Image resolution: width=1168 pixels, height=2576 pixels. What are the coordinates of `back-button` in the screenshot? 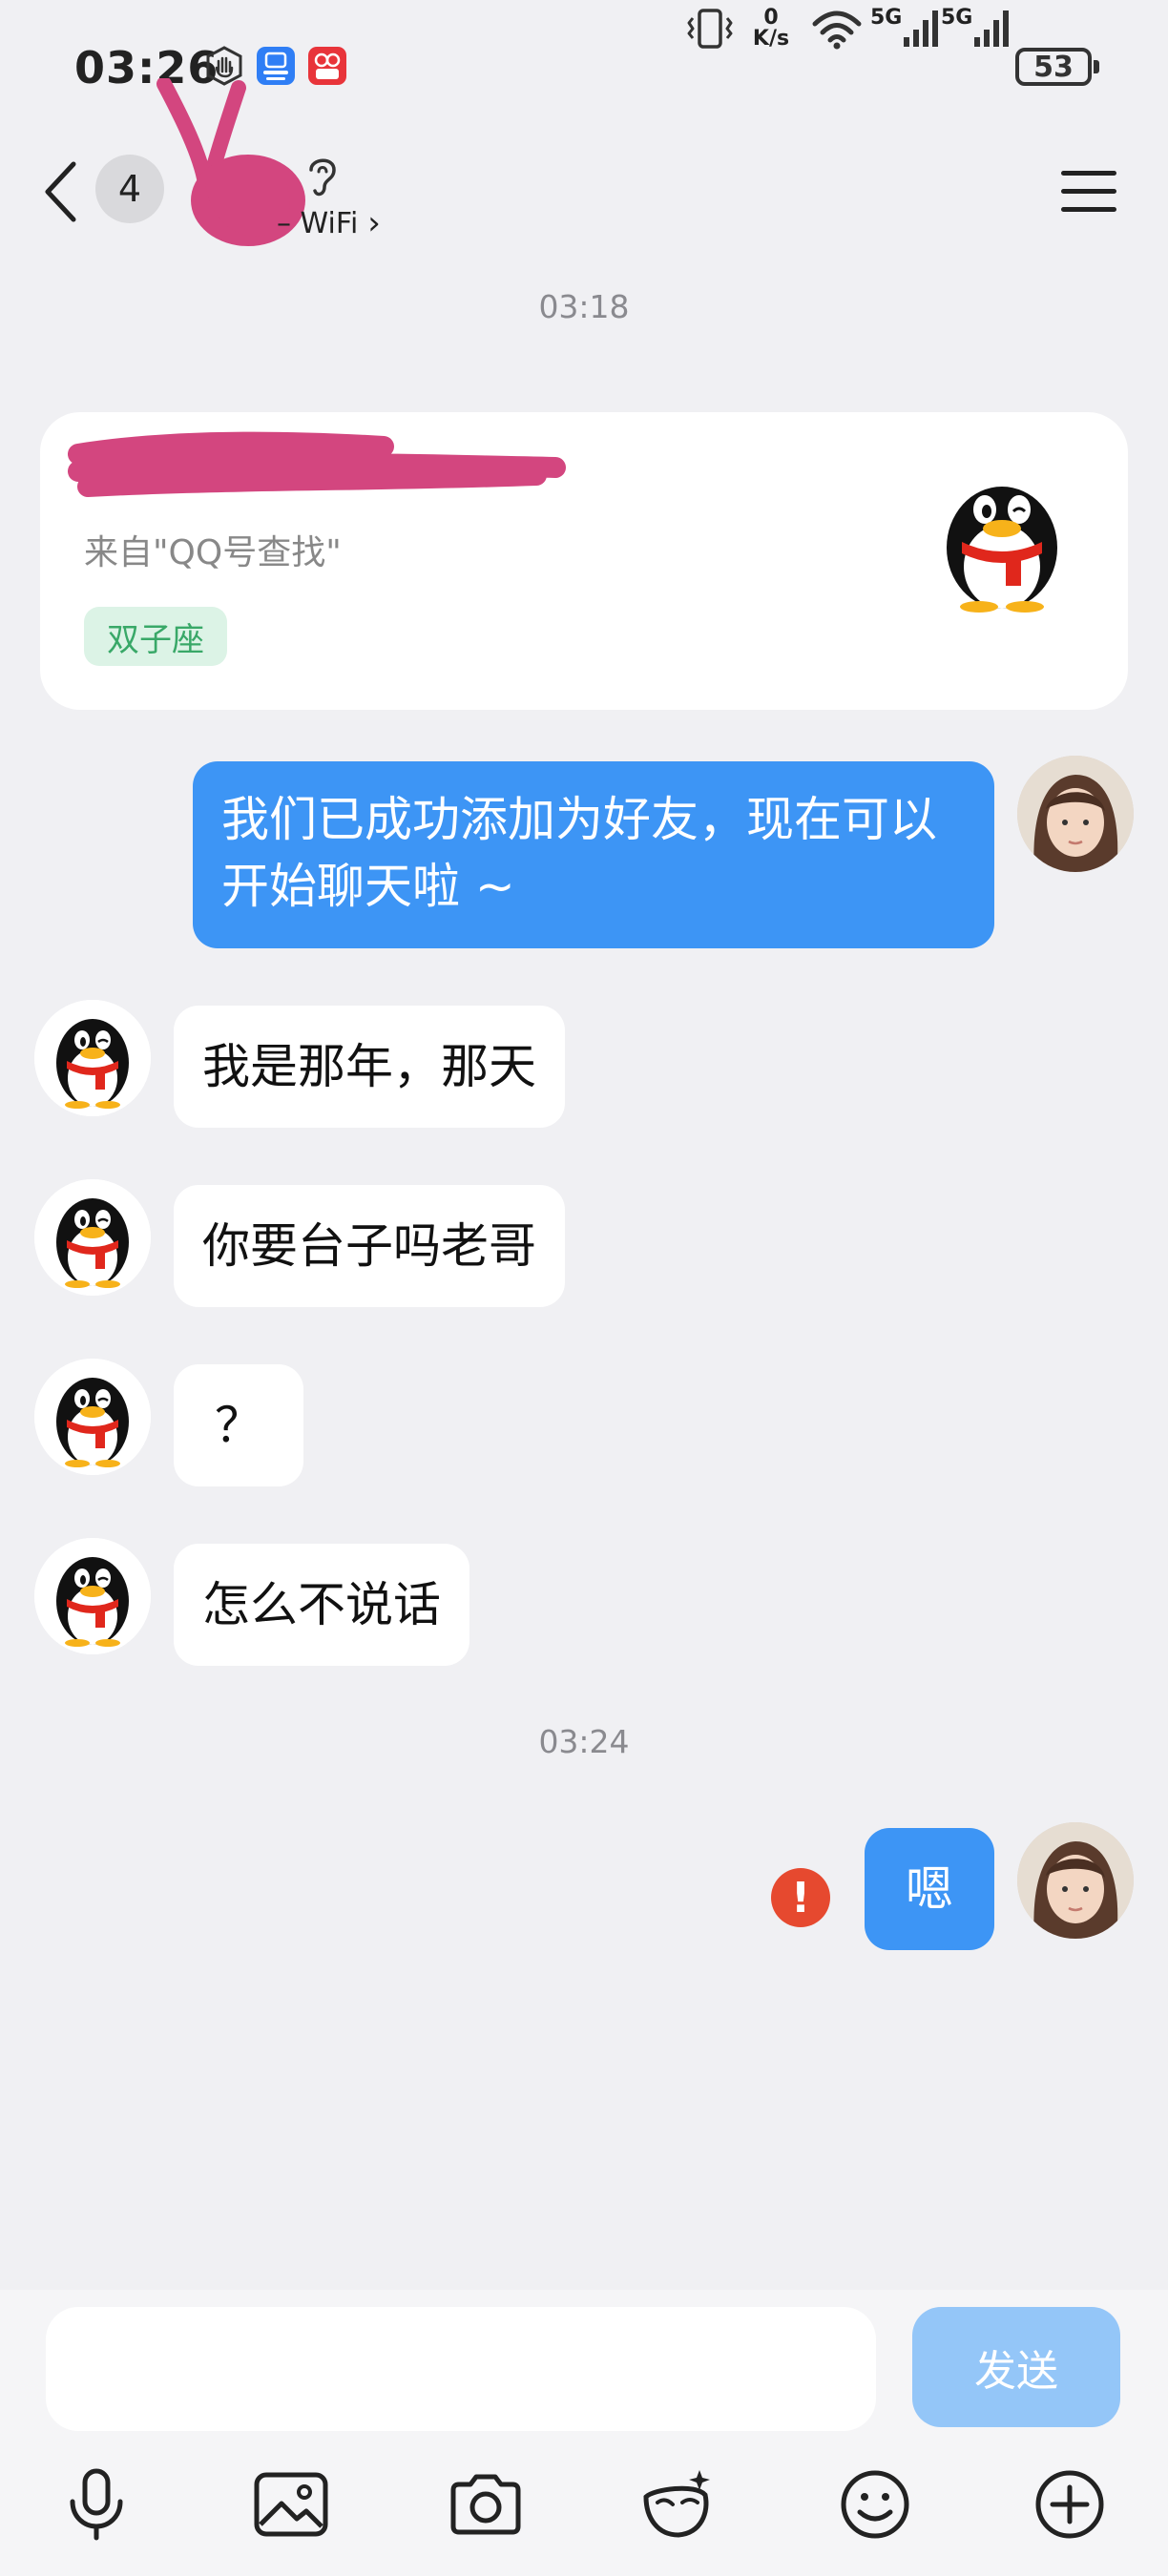 It's located at (60, 191).